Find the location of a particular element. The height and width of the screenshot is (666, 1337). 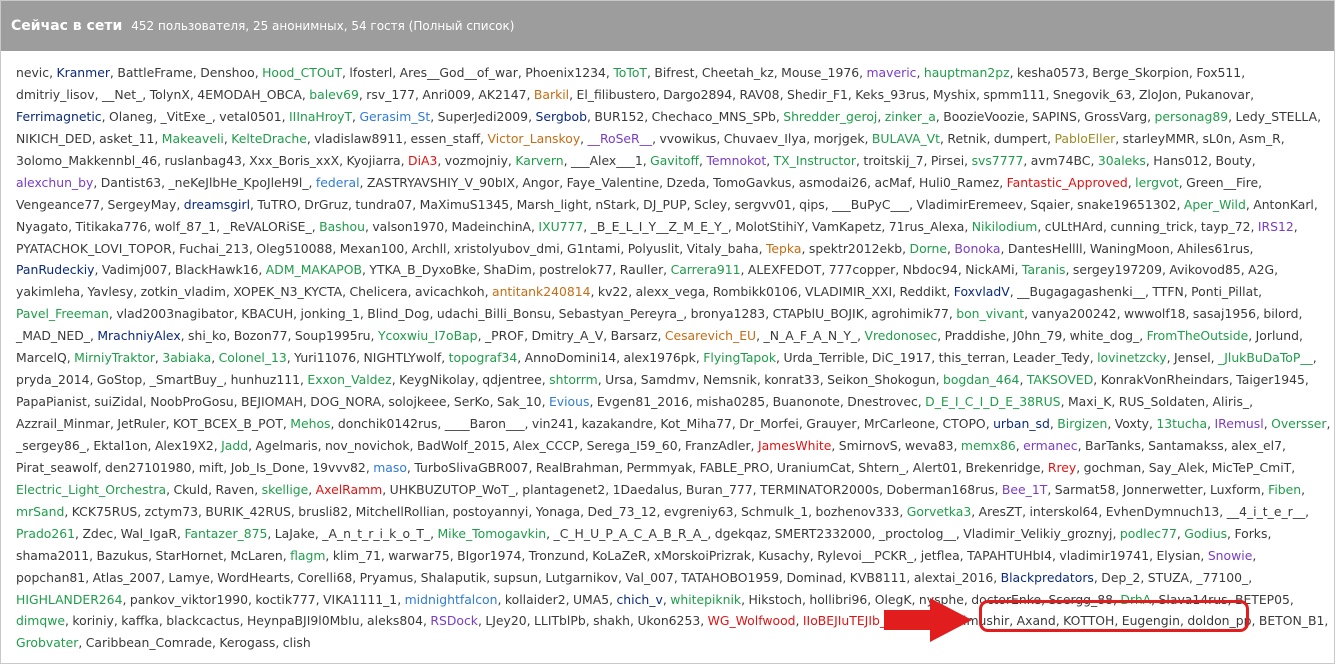

user-link: Alex_CCCP is located at coordinates (546, 445).